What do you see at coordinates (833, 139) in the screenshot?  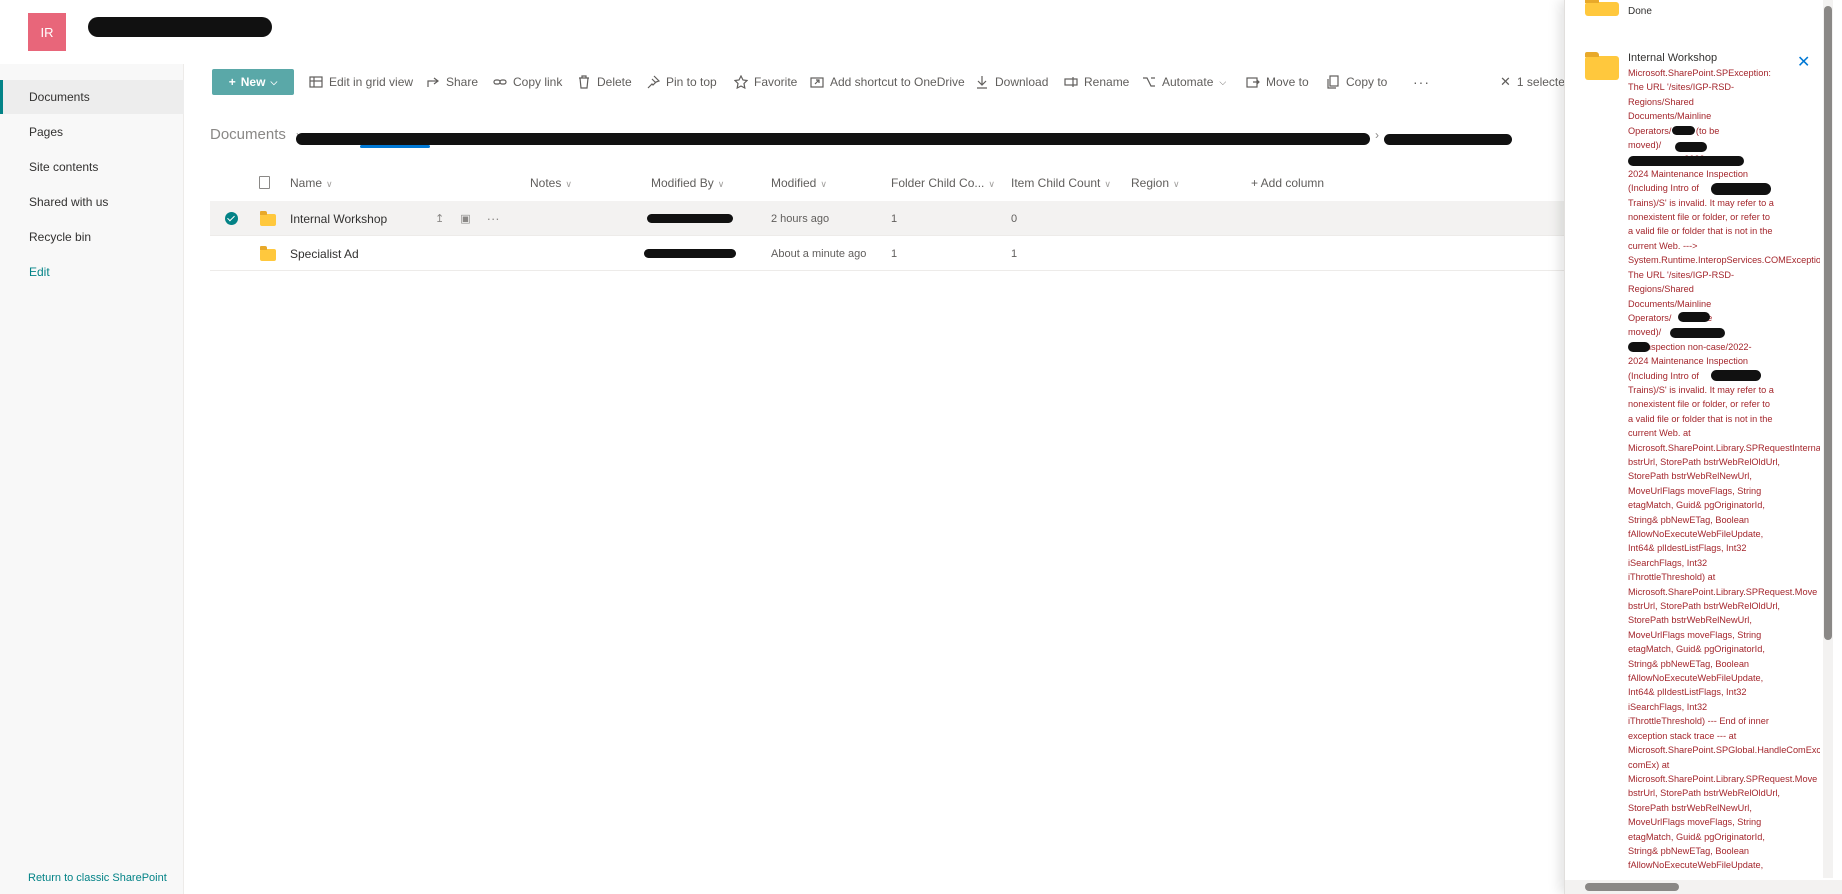 I see `redacted-breadcrumb` at bounding box center [833, 139].